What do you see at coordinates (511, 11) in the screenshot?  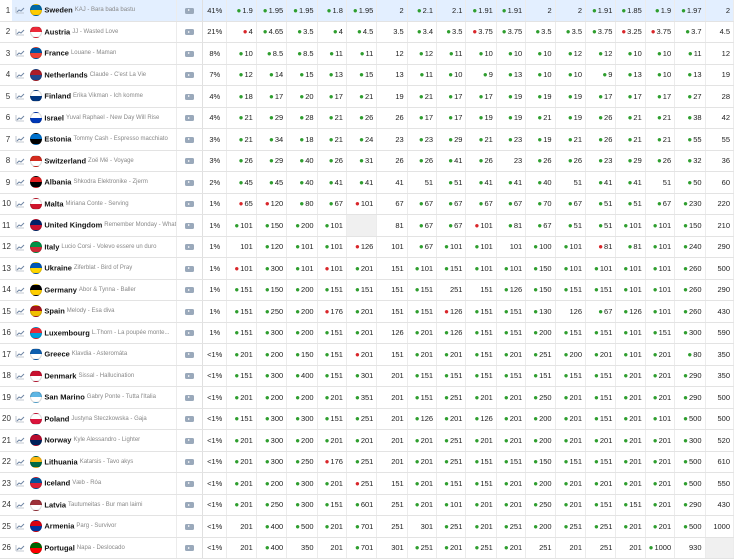 I see `odds-cell: ●1.91` at bounding box center [511, 11].